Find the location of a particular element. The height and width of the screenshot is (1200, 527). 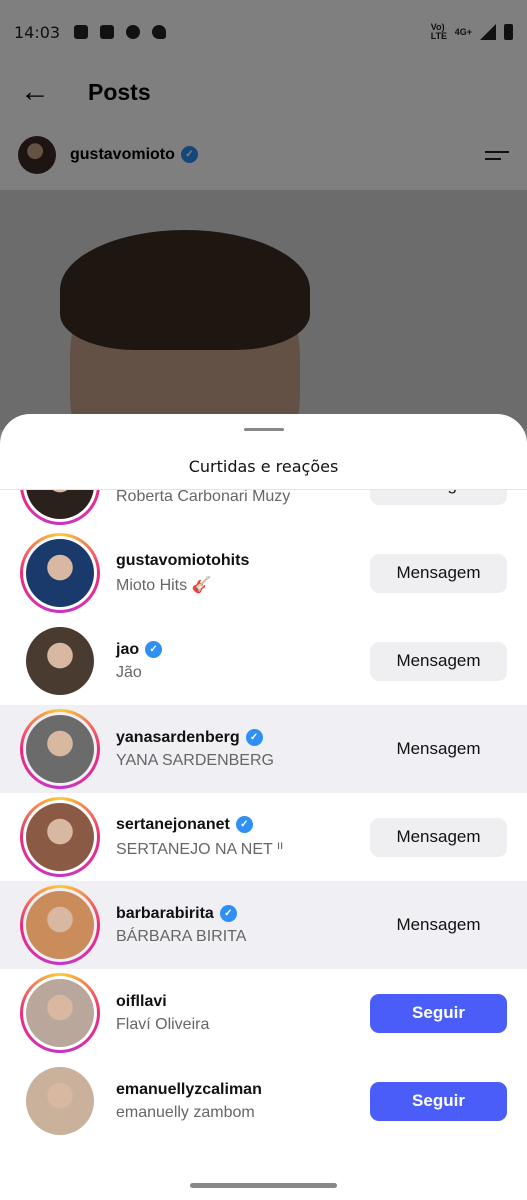

user-info: barbarabirita ✓ BÁRBARA BIRITA is located at coordinates (243, 925).